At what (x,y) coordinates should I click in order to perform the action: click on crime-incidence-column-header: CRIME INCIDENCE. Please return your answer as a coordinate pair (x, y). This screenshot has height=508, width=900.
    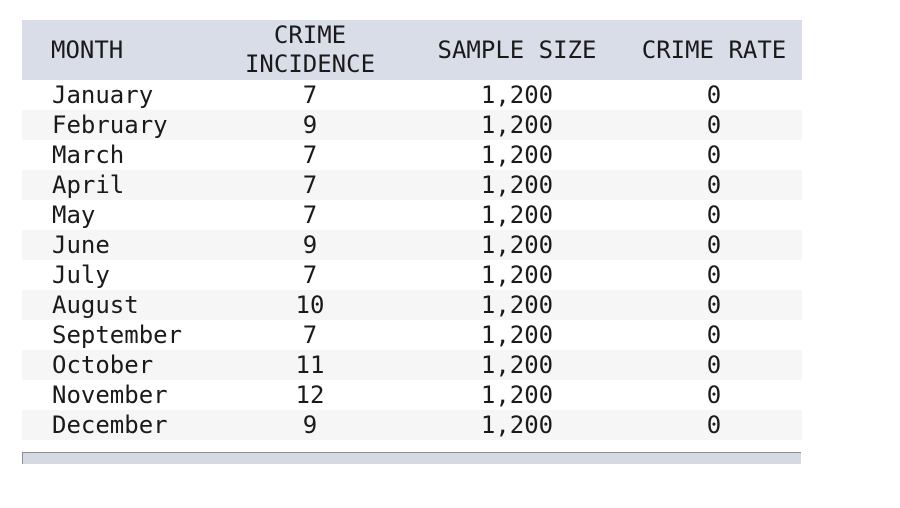
    Looking at the image, I should click on (310, 50).